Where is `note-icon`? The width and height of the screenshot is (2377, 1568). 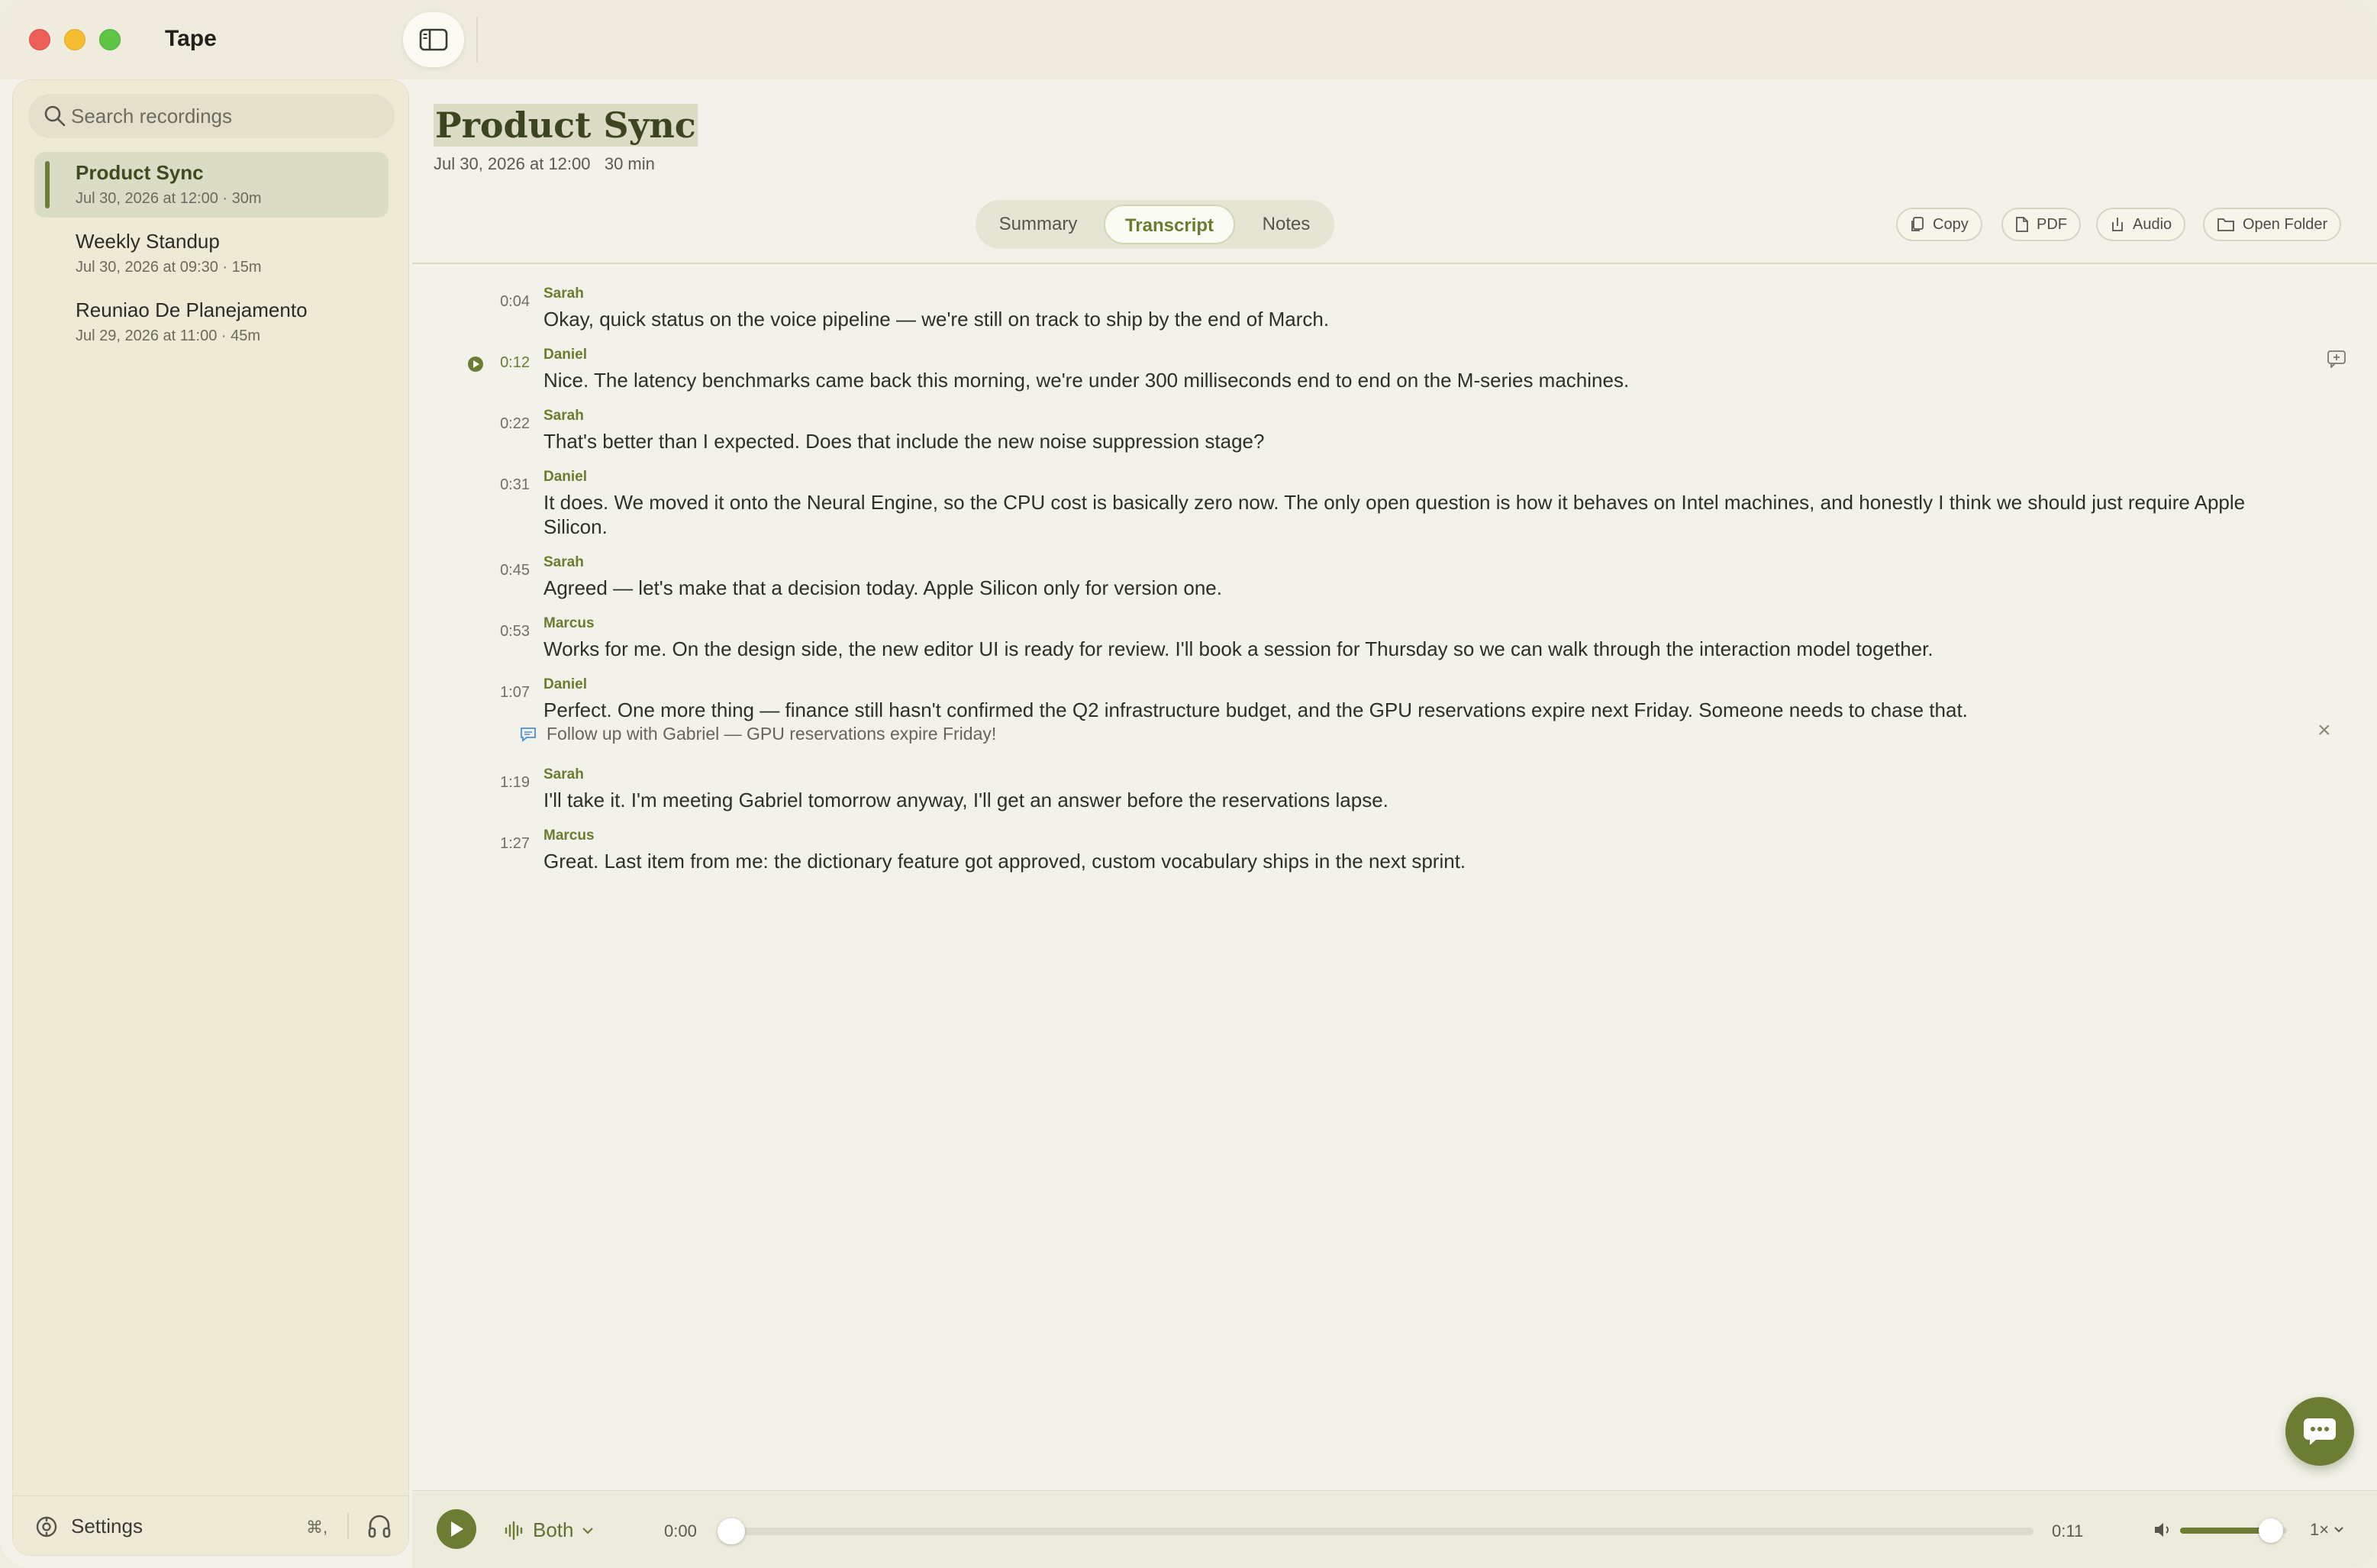
note-icon is located at coordinates (528, 734).